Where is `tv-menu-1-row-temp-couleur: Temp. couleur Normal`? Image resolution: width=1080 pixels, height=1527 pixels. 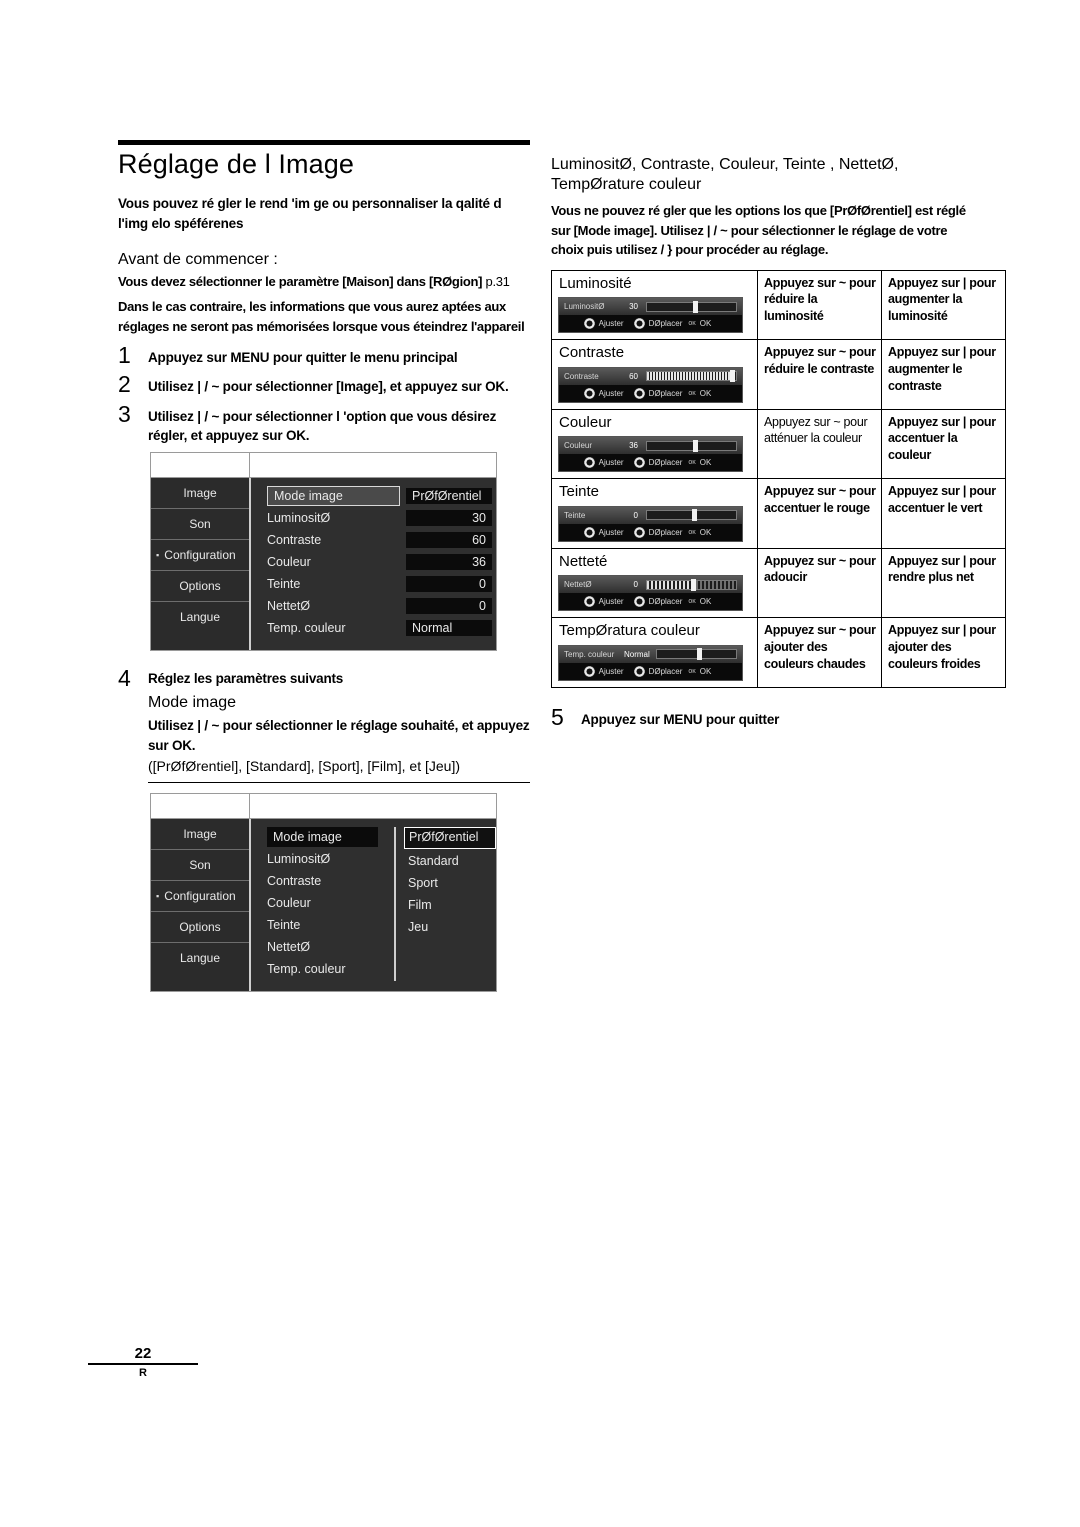 tv-menu-1-row-temp-couleur: Temp. couleur Normal is located at coordinates (373, 628).